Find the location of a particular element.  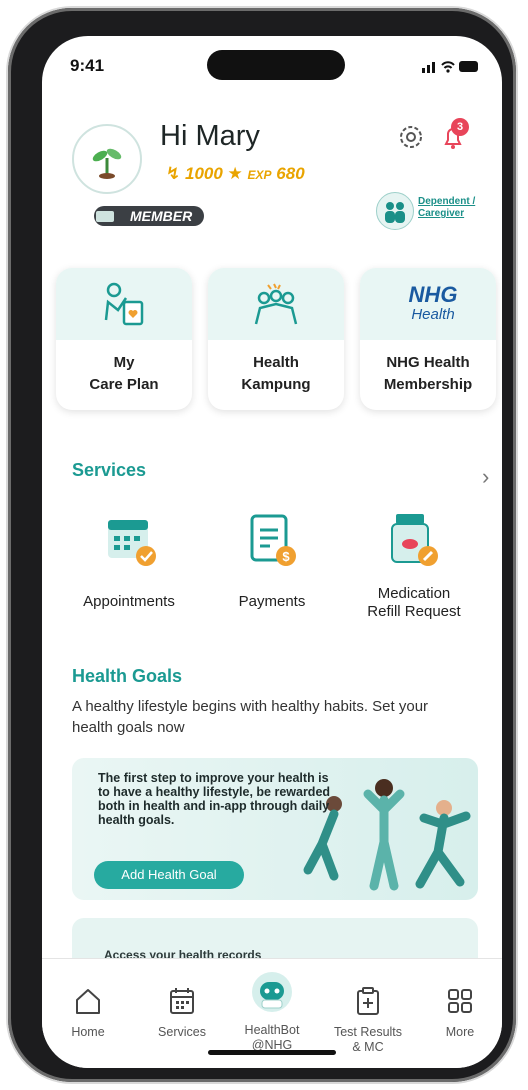

notification-count: 3 is located at coordinates (460, 127).